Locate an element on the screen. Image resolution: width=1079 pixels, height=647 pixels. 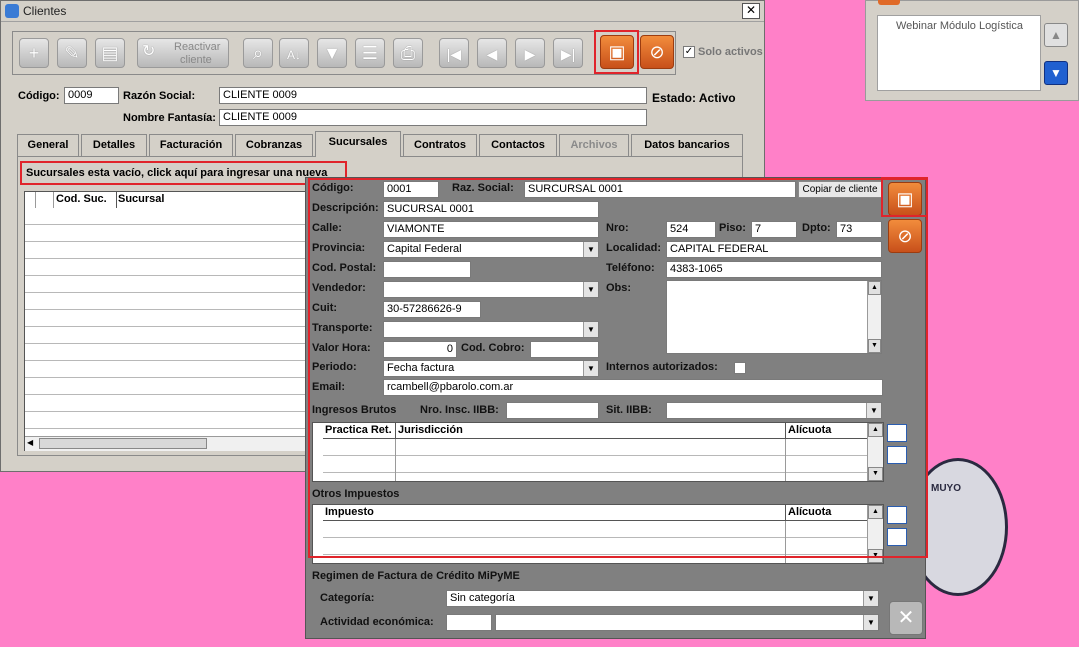
last-icon: ▶| is located at coordinates (568, 54).